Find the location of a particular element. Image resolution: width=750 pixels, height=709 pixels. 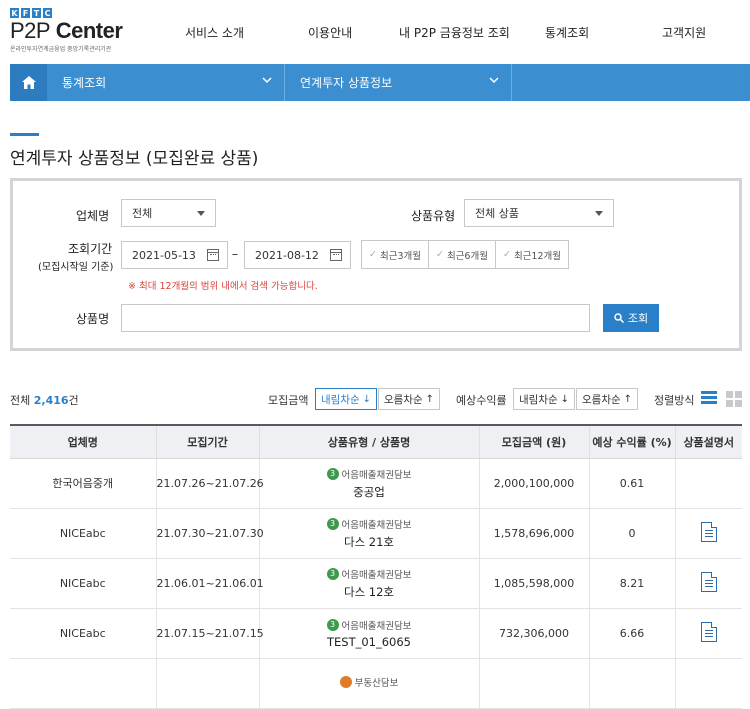

cell-period: 21.07.15~21.07.15 is located at coordinates (209, 633).